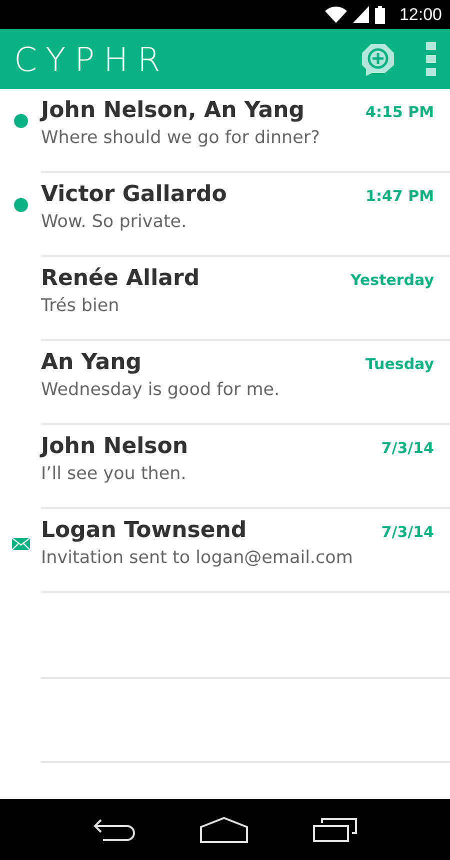  Describe the element at coordinates (392, 280) in the screenshot. I see `message-time: Yesterday` at that location.